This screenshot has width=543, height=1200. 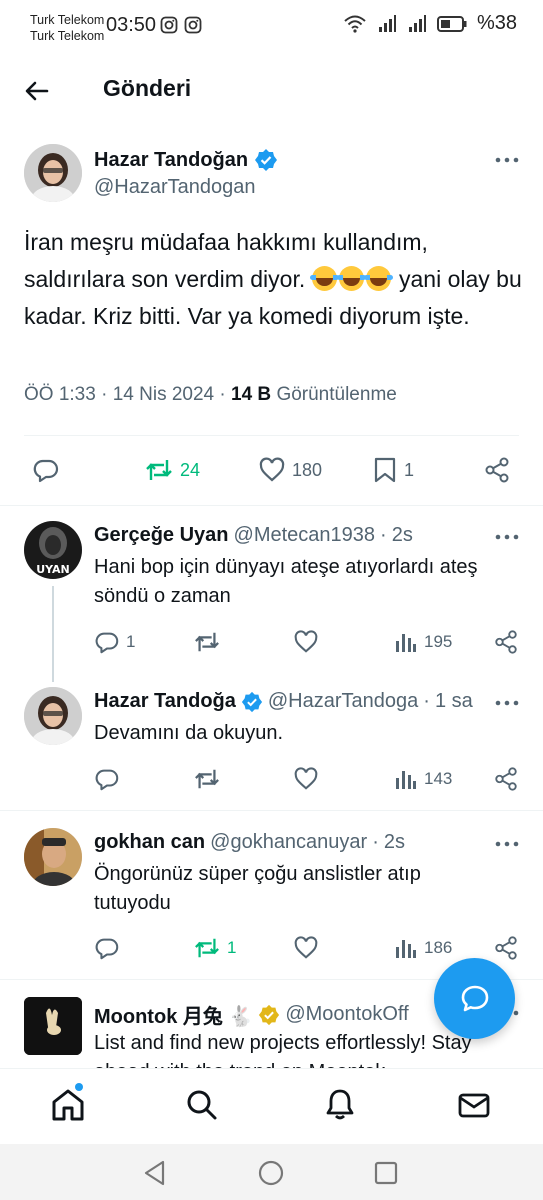 What do you see at coordinates (181, 25) in the screenshot?
I see `status-app-icons` at bounding box center [181, 25].